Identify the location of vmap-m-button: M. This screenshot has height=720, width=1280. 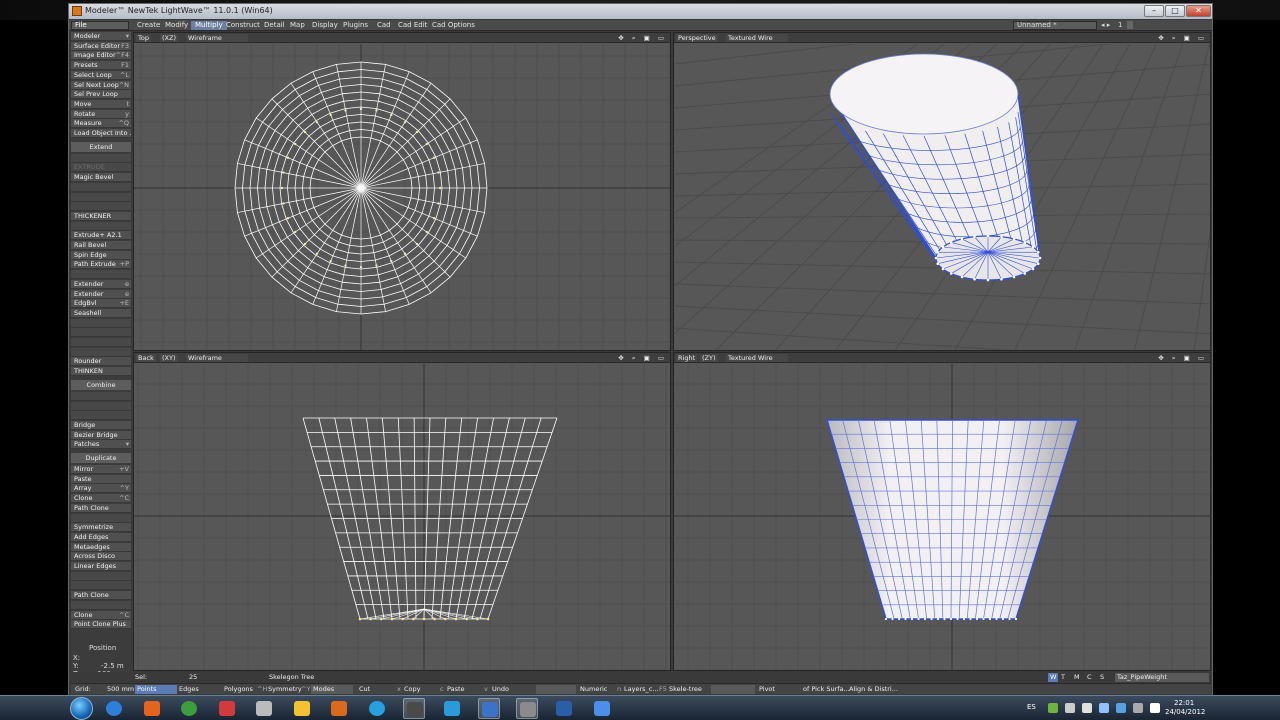
(1077, 677).